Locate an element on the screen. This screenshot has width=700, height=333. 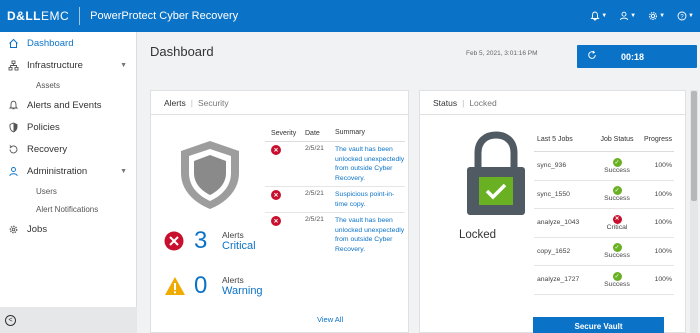
job-name: sync_936 is located at coordinates (564, 165).